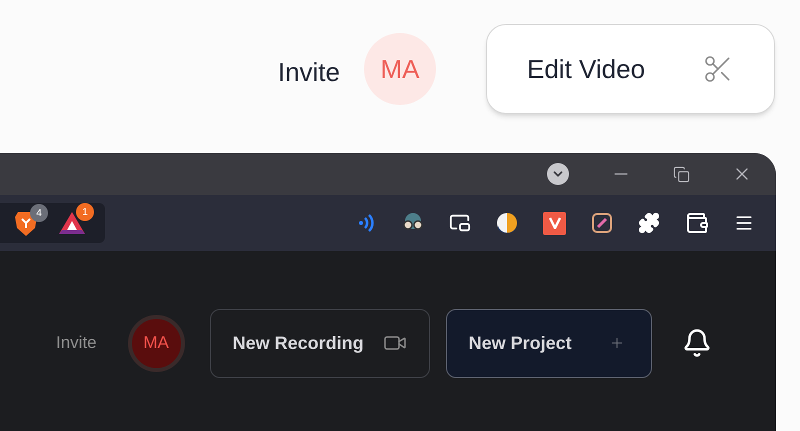 This screenshot has width=800, height=431. Describe the element at coordinates (554, 223) in the screenshot. I see `letter-v-icon` at that location.